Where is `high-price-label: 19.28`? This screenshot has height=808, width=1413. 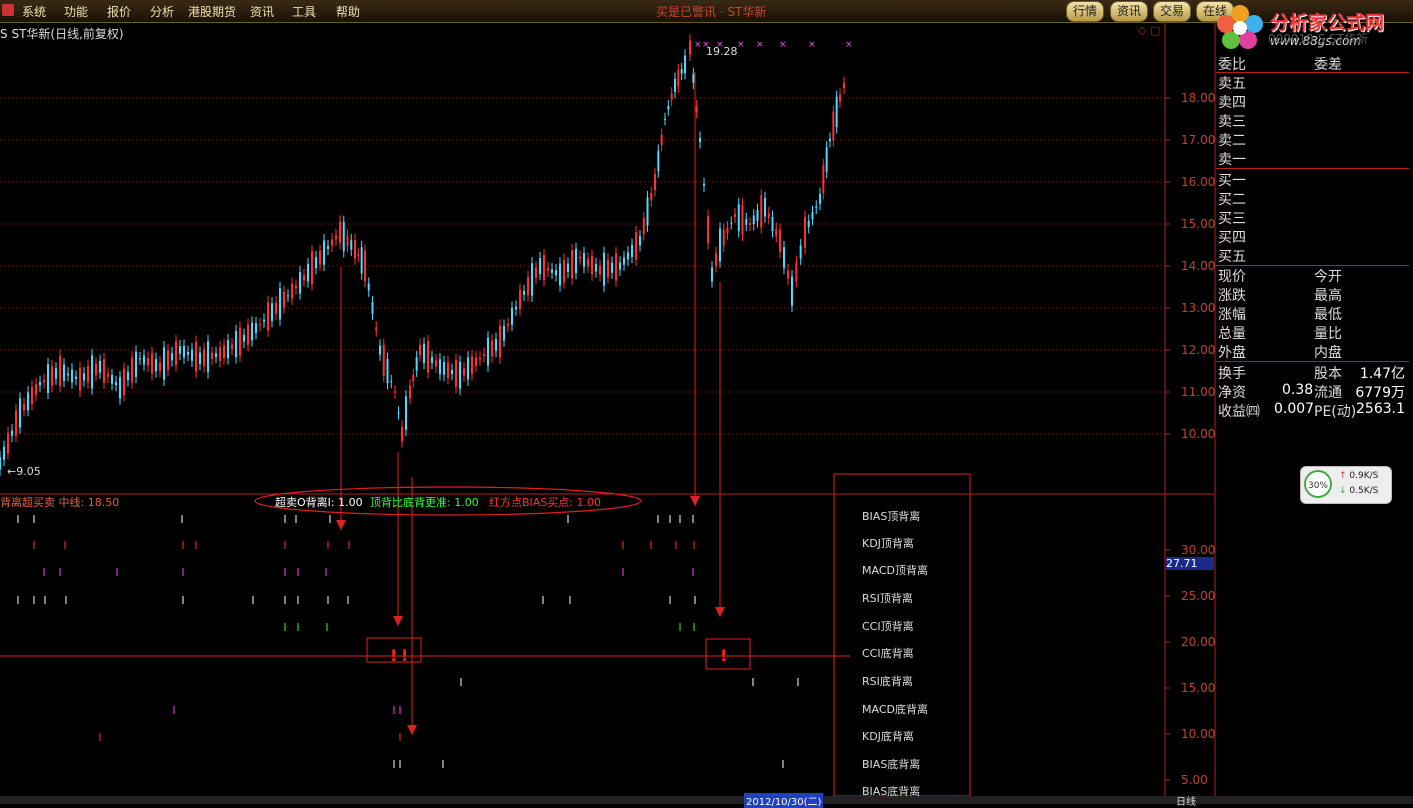 high-price-label: 19.28 is located at coordinates (722, 51).